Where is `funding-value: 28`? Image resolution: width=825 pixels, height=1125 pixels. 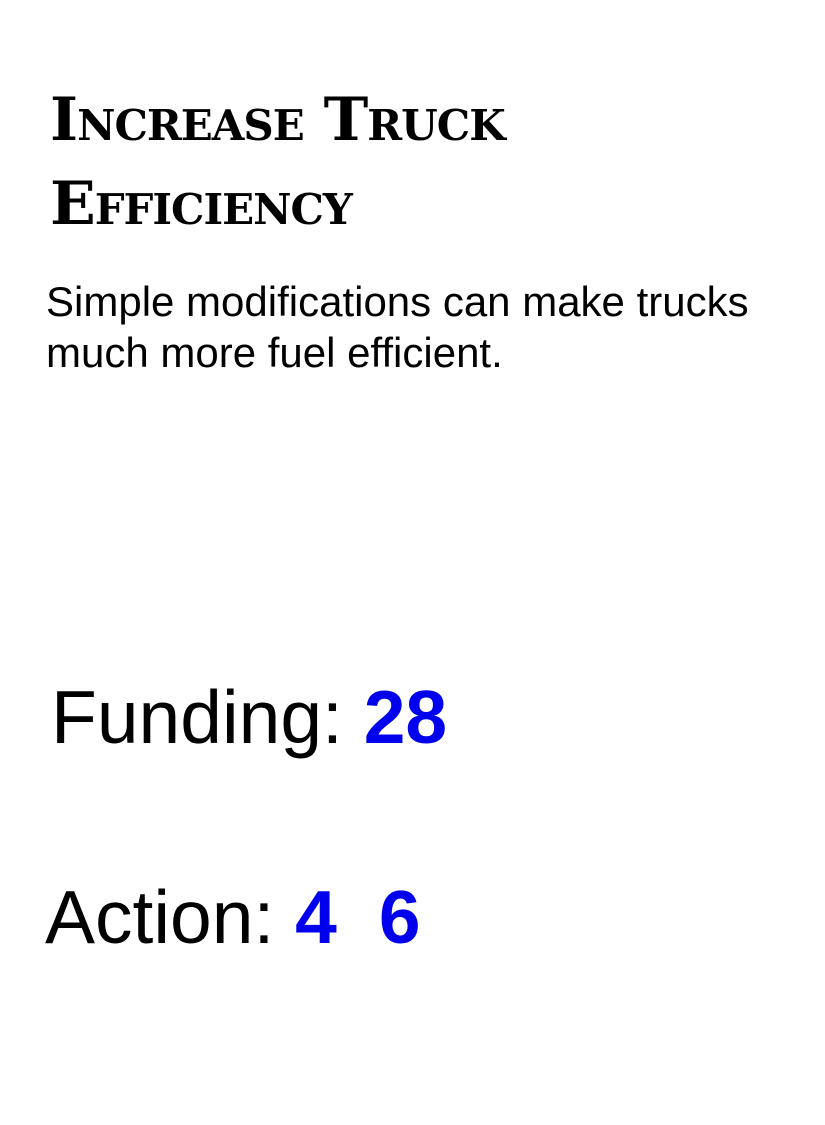
funding-value: 28 is located at coordinates (405, 717).